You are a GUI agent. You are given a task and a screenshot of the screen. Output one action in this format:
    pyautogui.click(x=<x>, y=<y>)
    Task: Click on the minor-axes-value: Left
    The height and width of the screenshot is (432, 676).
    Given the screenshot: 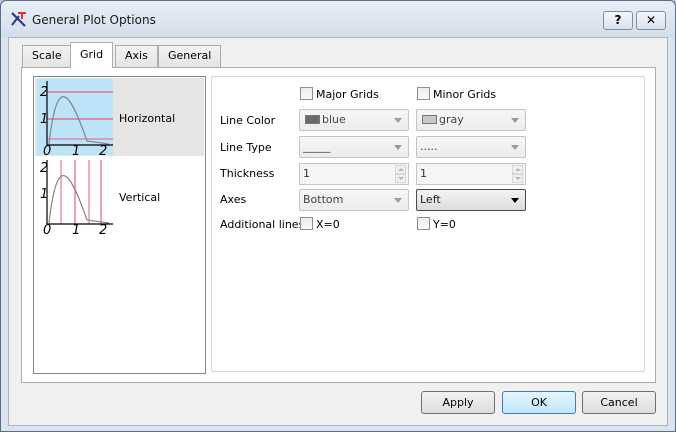 What is the action you would take?
    pyautogui.click(x=430, y=199)
    